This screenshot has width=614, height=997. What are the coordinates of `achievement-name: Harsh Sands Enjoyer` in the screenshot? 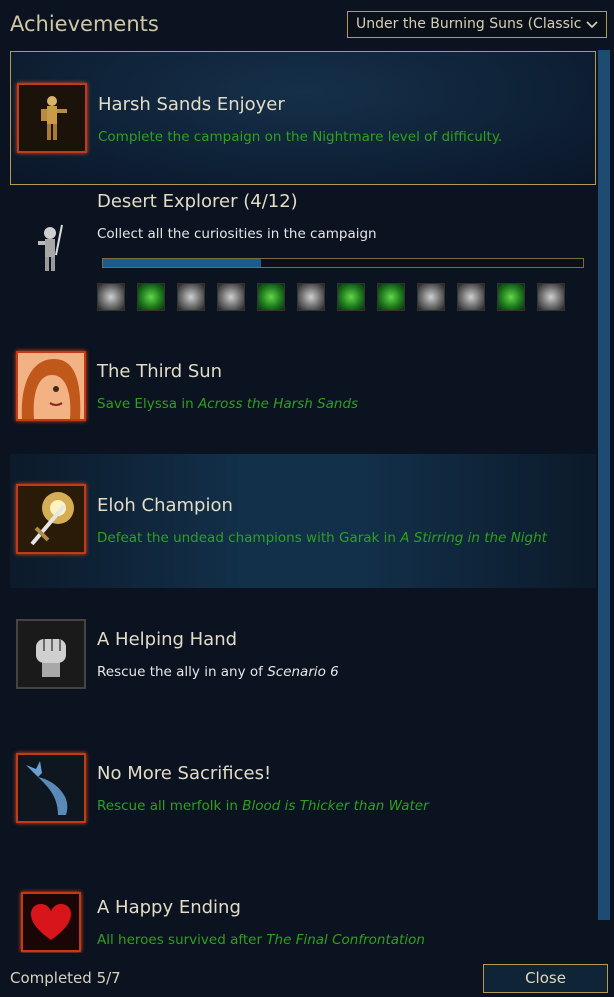 It's located at (191, 104).